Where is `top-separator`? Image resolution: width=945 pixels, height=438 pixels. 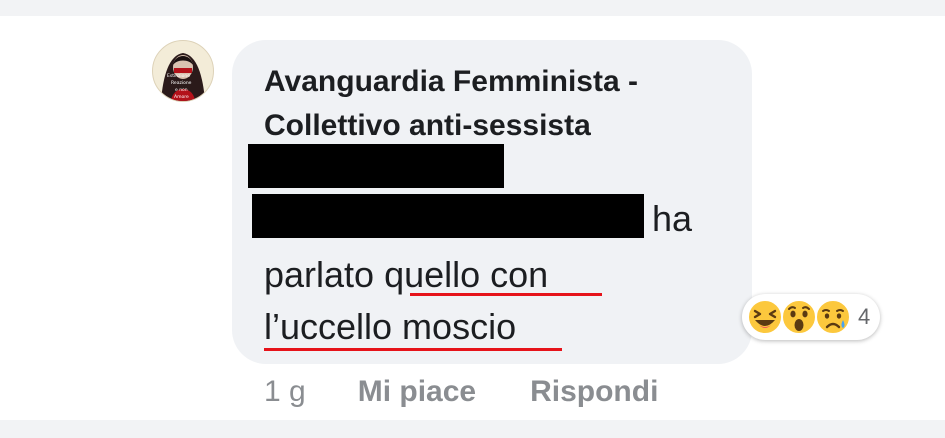
top-separator is located at coordinates (472, 8).